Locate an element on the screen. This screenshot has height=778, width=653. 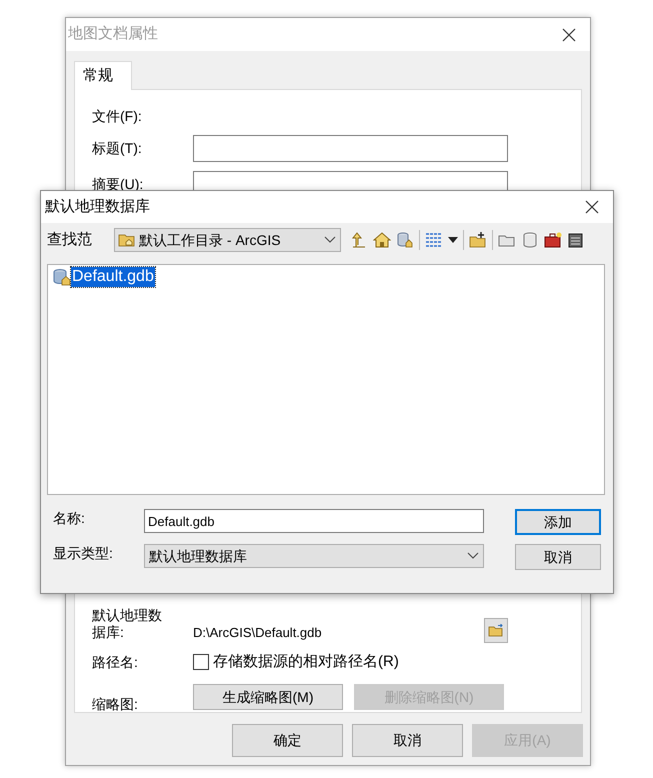
cylinder-icon is located at coordinates (530, 240).